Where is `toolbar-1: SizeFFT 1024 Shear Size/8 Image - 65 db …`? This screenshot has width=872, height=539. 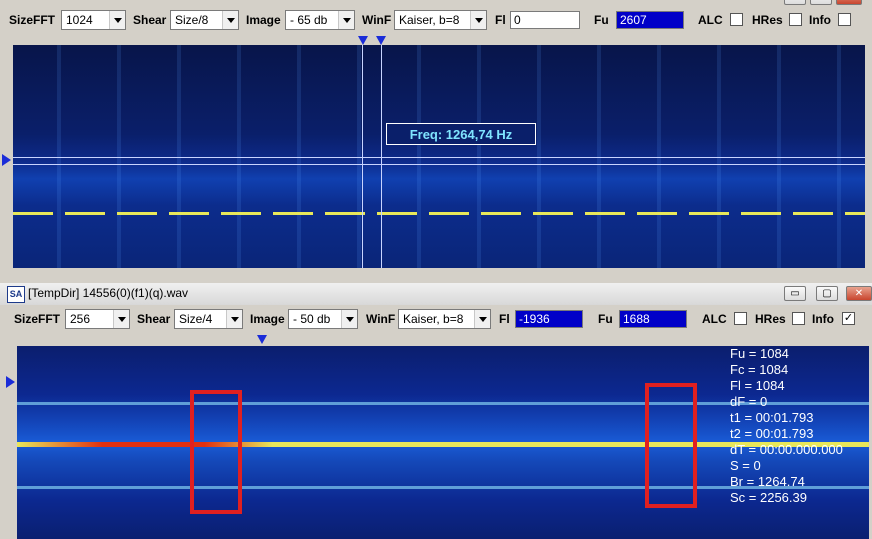
toolbar-1: SizeFFT 1024 Shear Size/8 Image - 65 db … is located at coordinates (436, 21).